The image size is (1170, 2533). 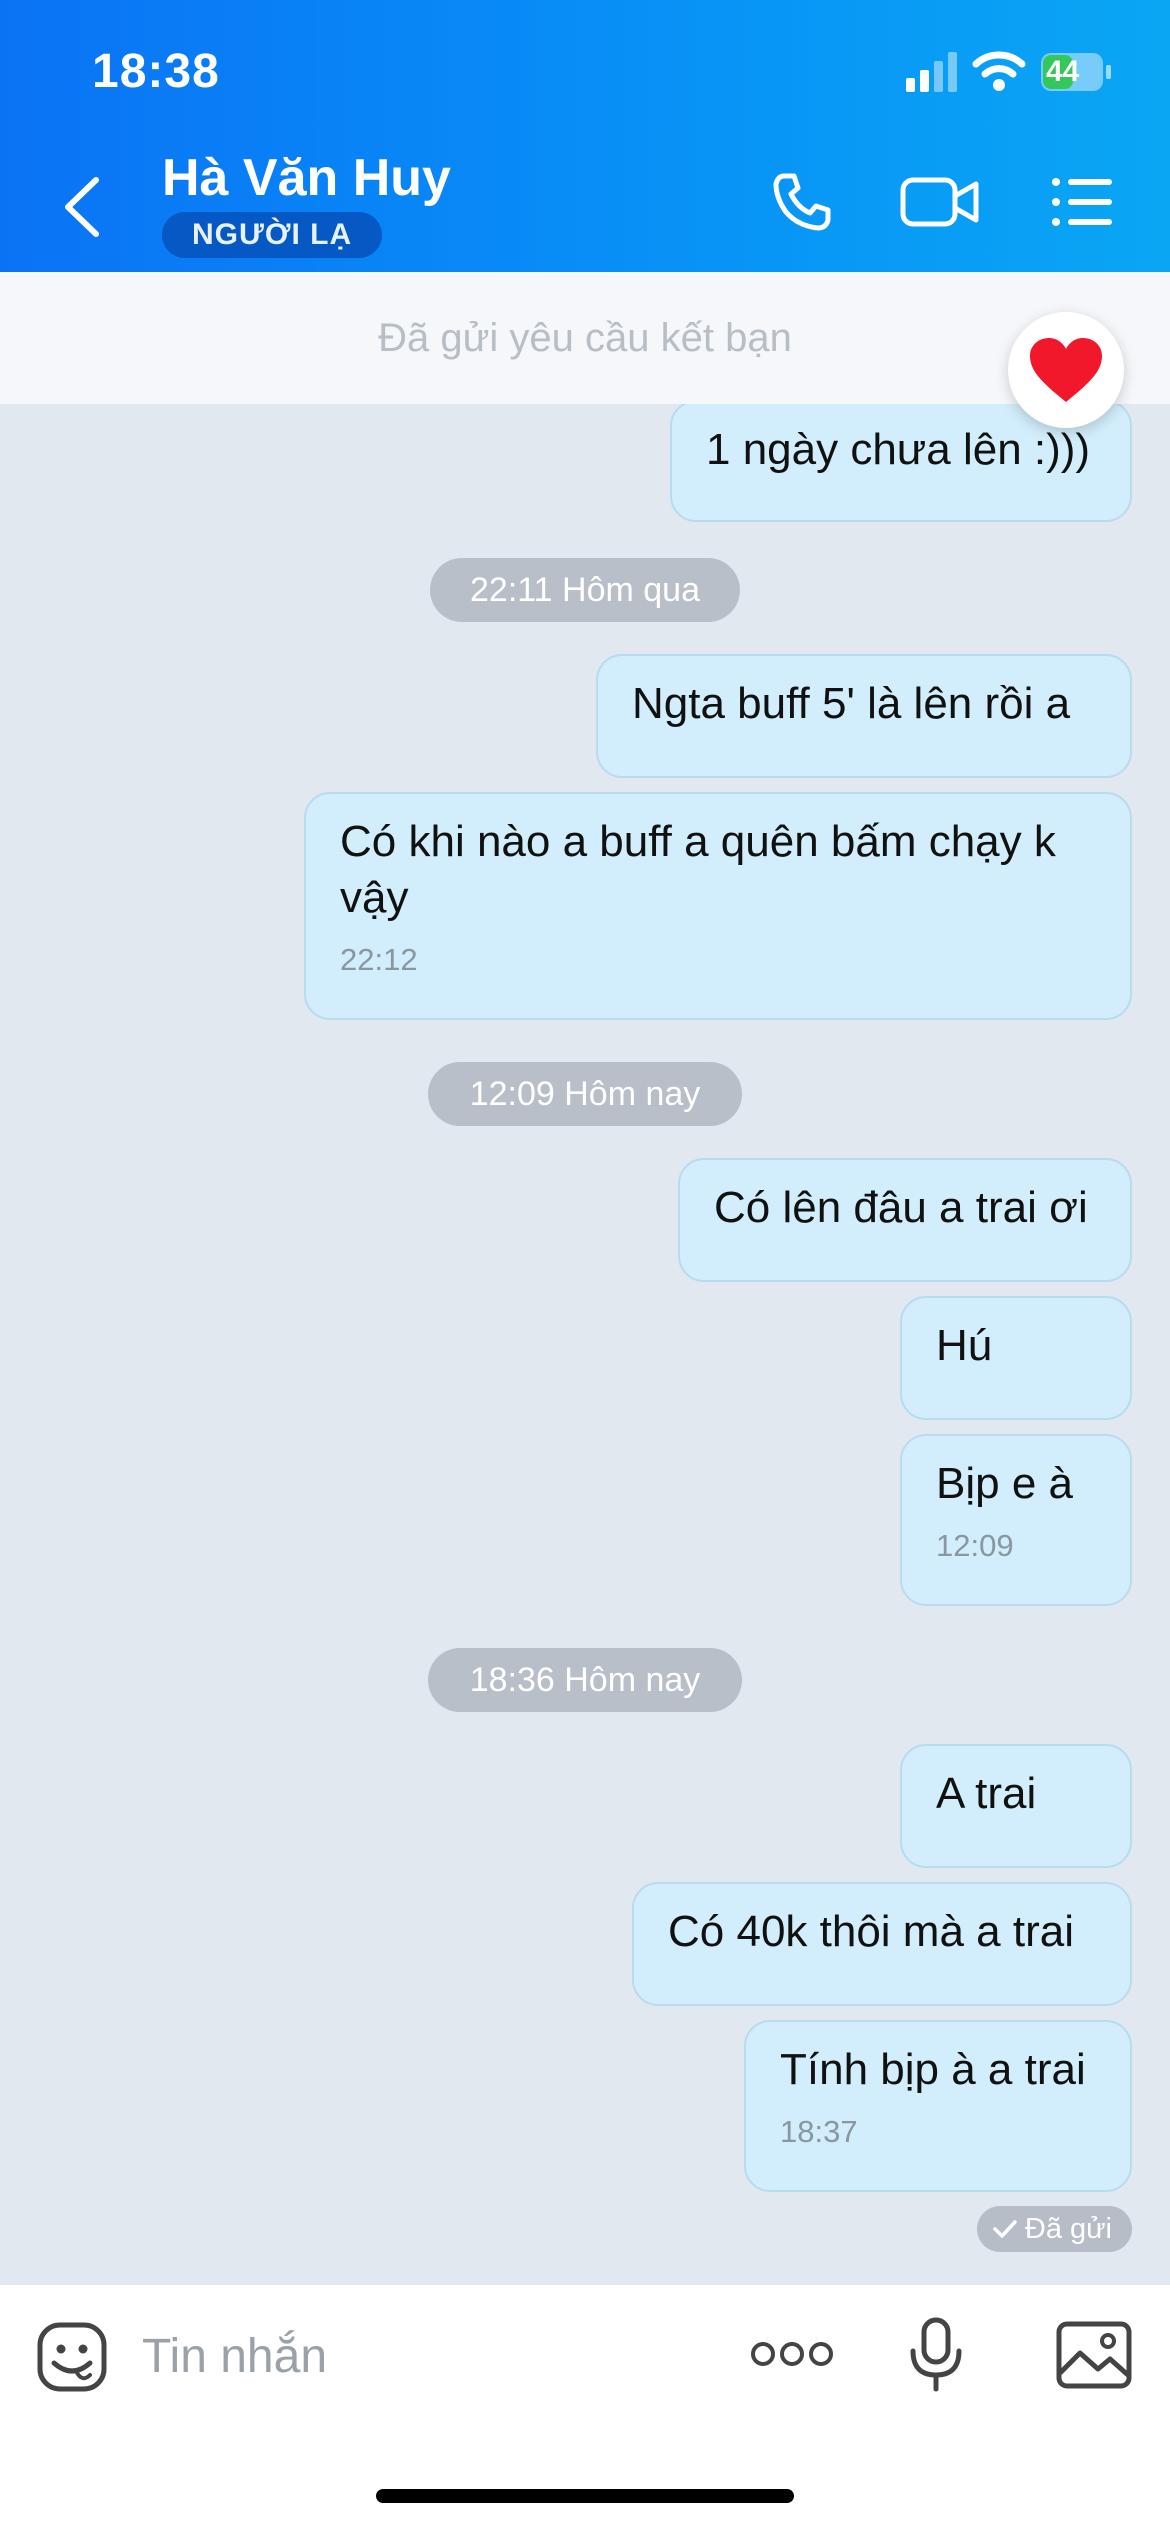 I want to click on stranger-badge: NGƯỜI LẠ, so click(x=272, y=235).